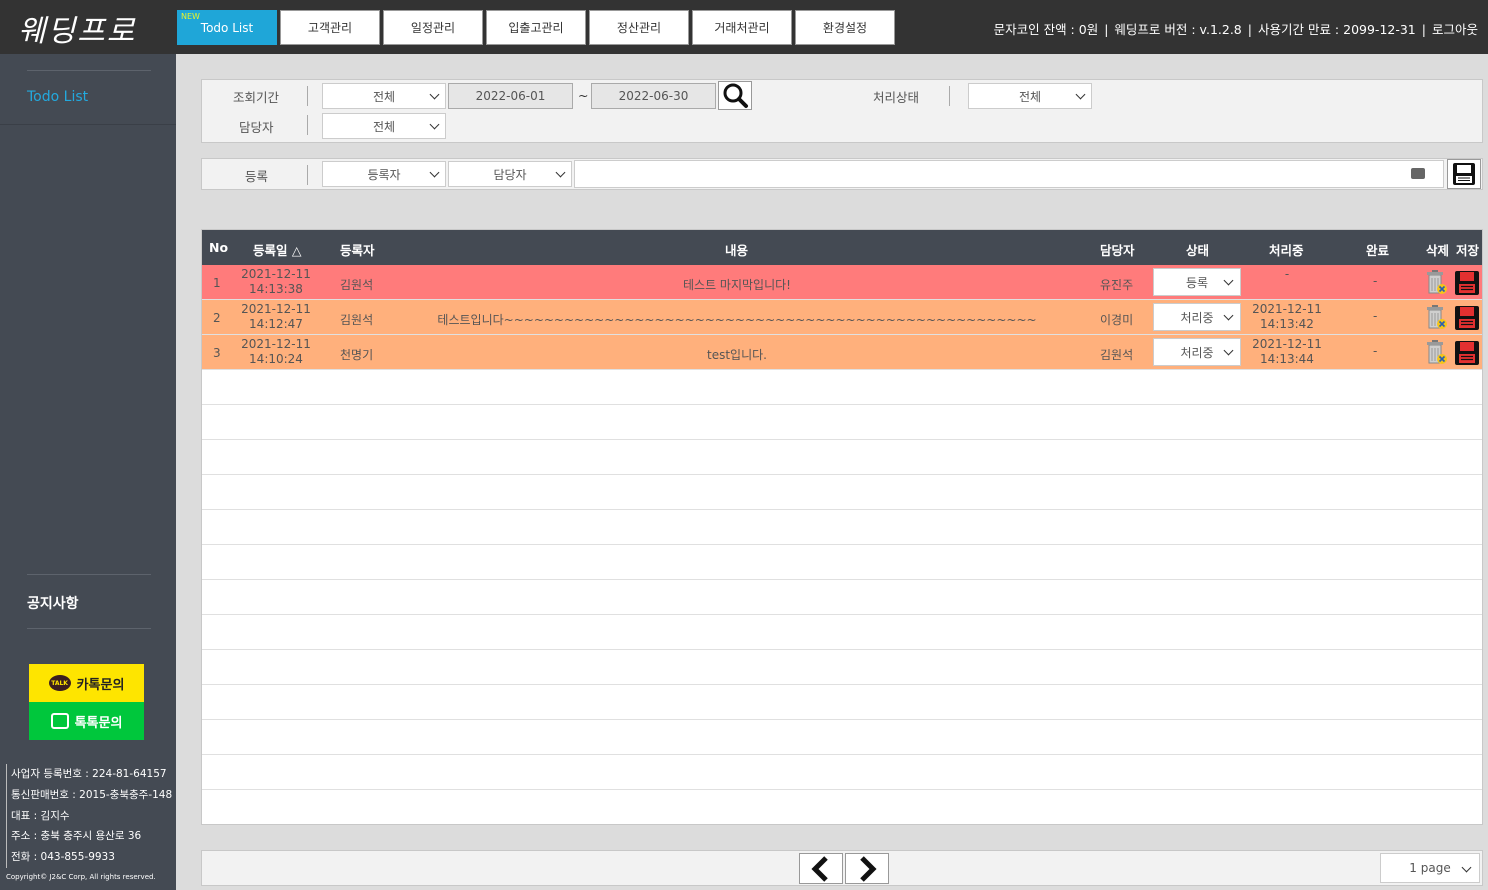 This screenshot has width=1488, height=890. I want to click on tab-settings: 환경설정, so click(845, 27).